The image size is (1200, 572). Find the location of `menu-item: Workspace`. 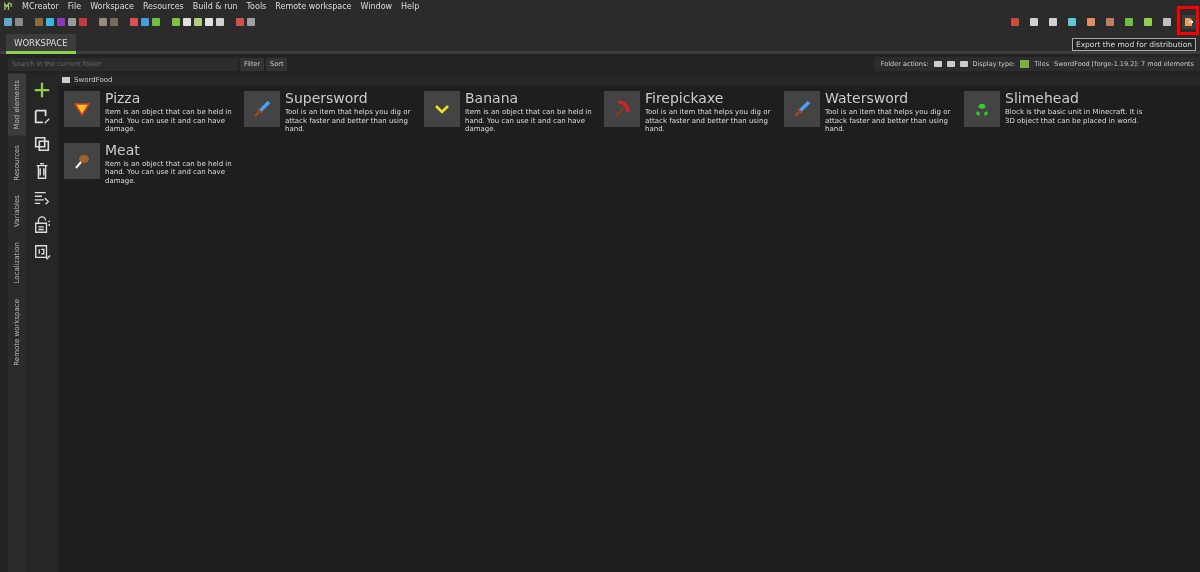

menu-item: Workspace is located at coordinates (112, 6).